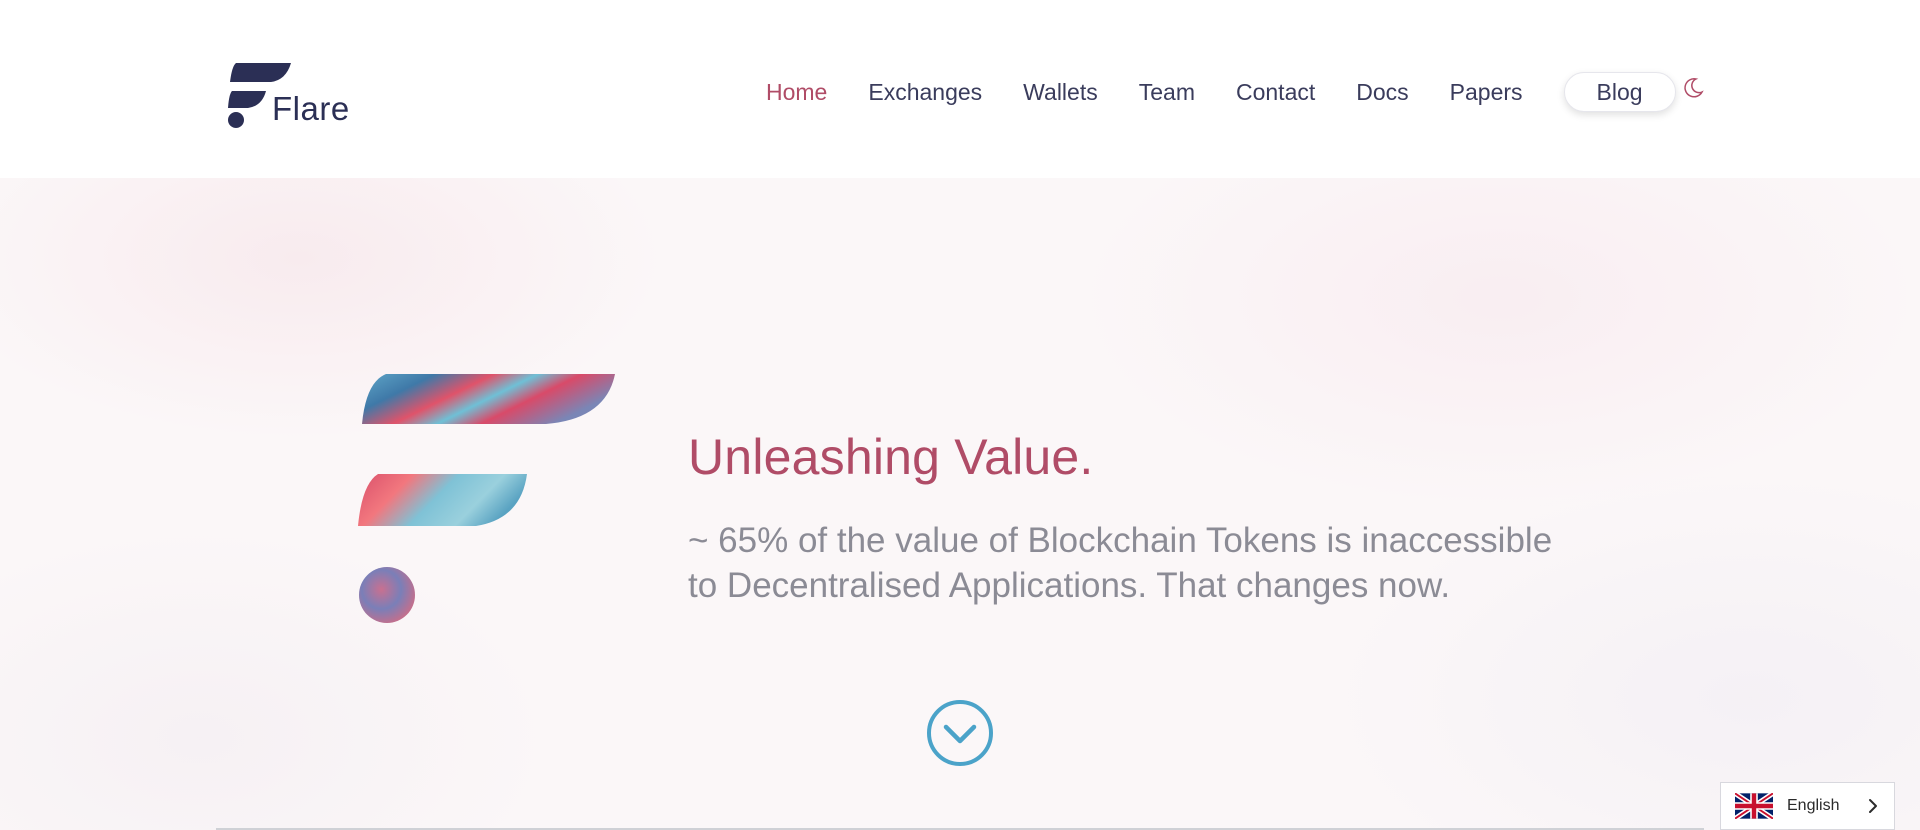  What do you see at coordinates (1275, 92) in the screenshot?
I see `nav-contact: Contact` at bounding box center [1275, 92].